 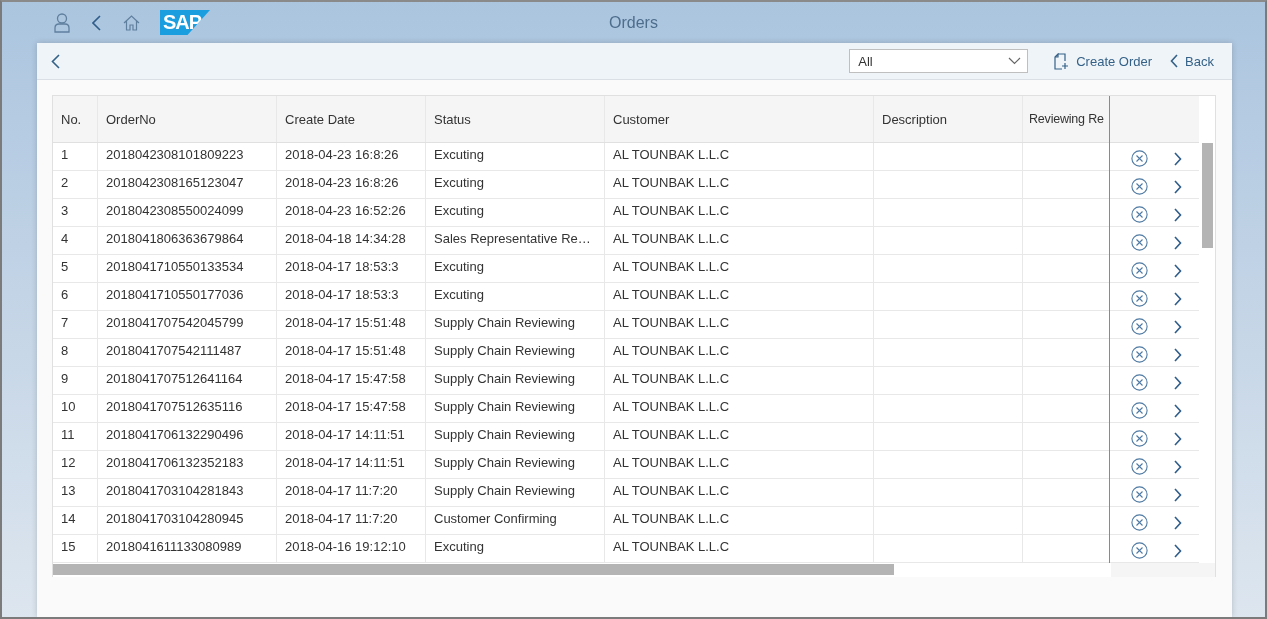 What do you see at coordinates (175, 434) in the screenshot?
I see `table-cell: 2018041706132290496` at bounding box center [175, 434].